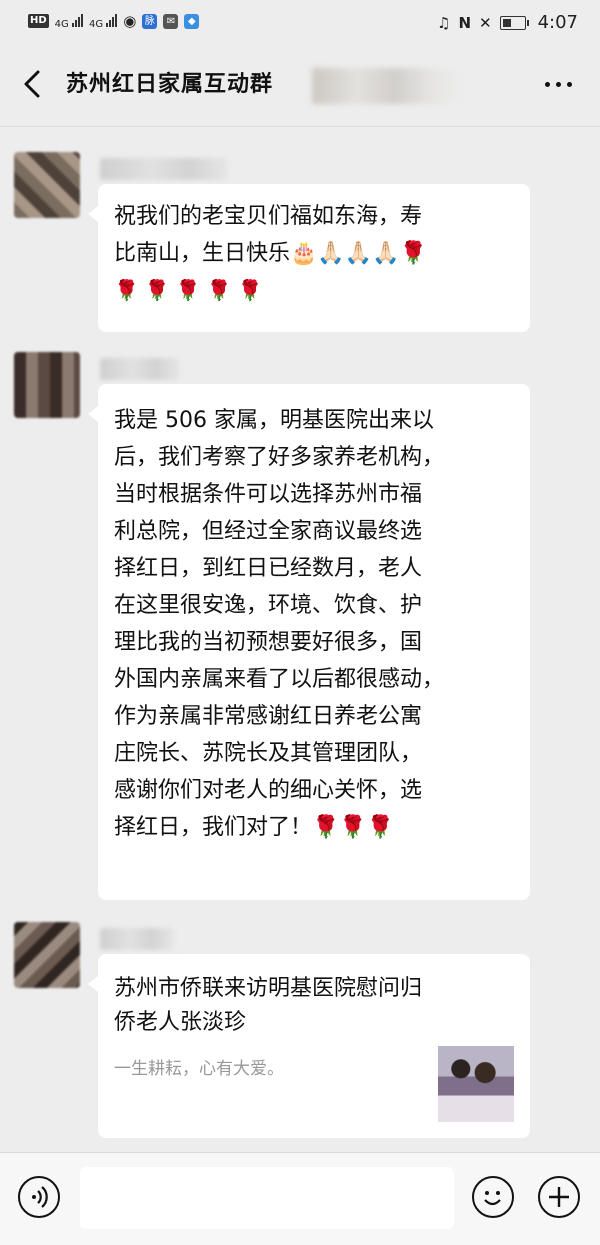 The height and width of the screenshot is (1245, 600). What do you see at coordinates (38, 21) in the screenshot?
I see `hd-badge: HD` at bounding box center [38, 21].